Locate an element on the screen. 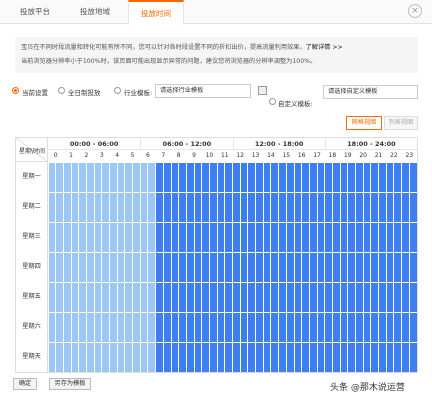 The height and width of the screenshot is (401, 432). close-icon: × is located at coordinates (415, 11).